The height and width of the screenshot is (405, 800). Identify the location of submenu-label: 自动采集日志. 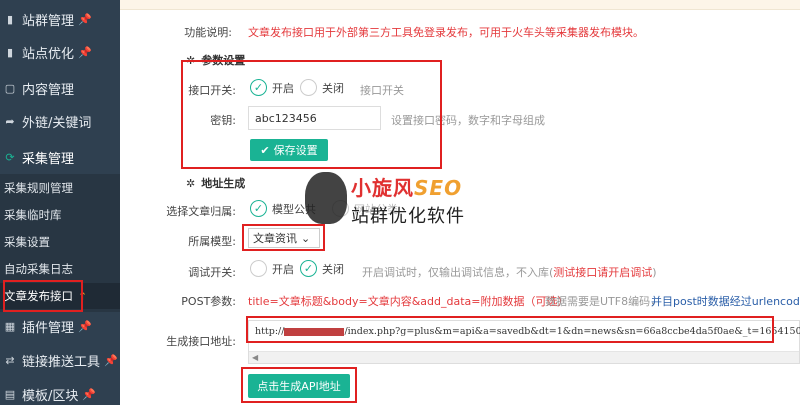
(38, 269).